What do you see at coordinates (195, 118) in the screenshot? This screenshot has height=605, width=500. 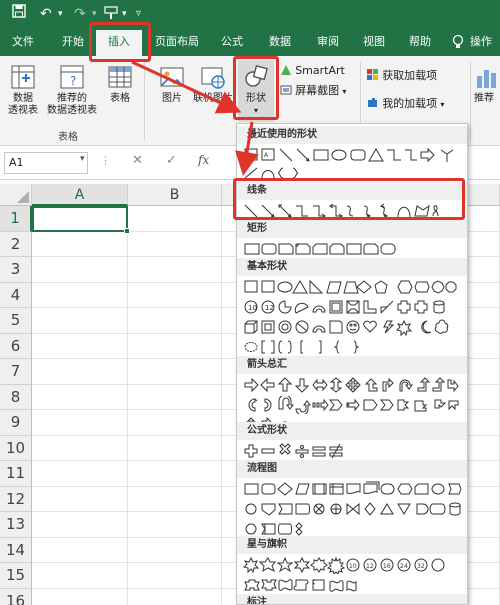 I see `annotation-arrows` at bounding box center [195, 118].